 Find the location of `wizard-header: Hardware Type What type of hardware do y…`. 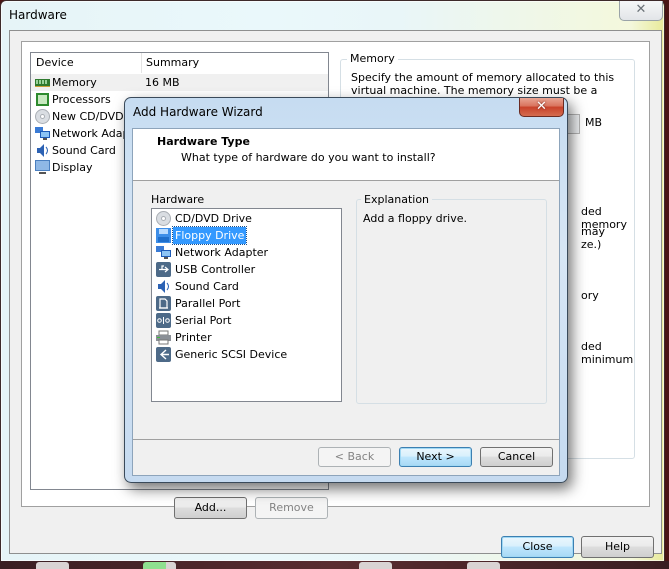

wizard-header: Hardware Type What type of hardware do y… is located at coordinates (346, 155).